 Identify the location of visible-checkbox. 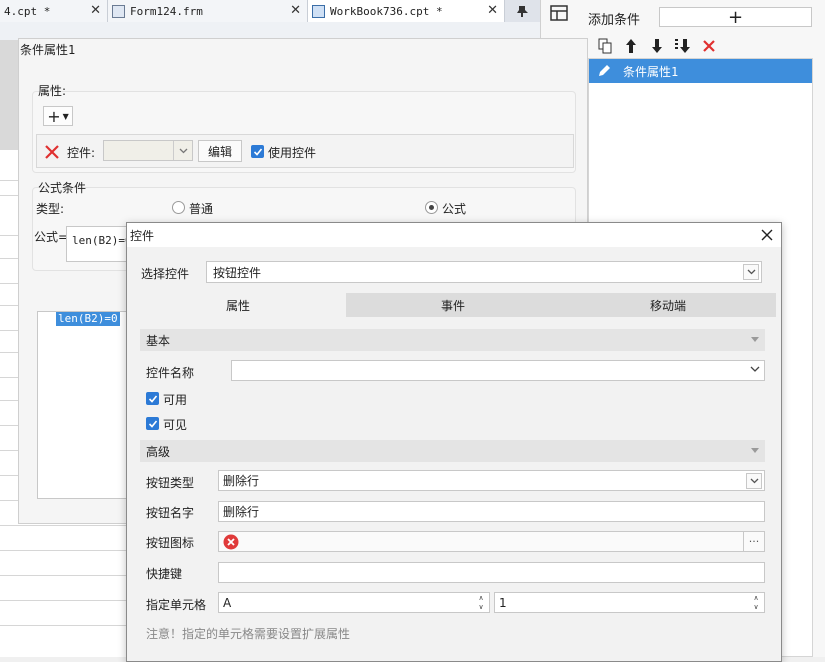
(152, 423).